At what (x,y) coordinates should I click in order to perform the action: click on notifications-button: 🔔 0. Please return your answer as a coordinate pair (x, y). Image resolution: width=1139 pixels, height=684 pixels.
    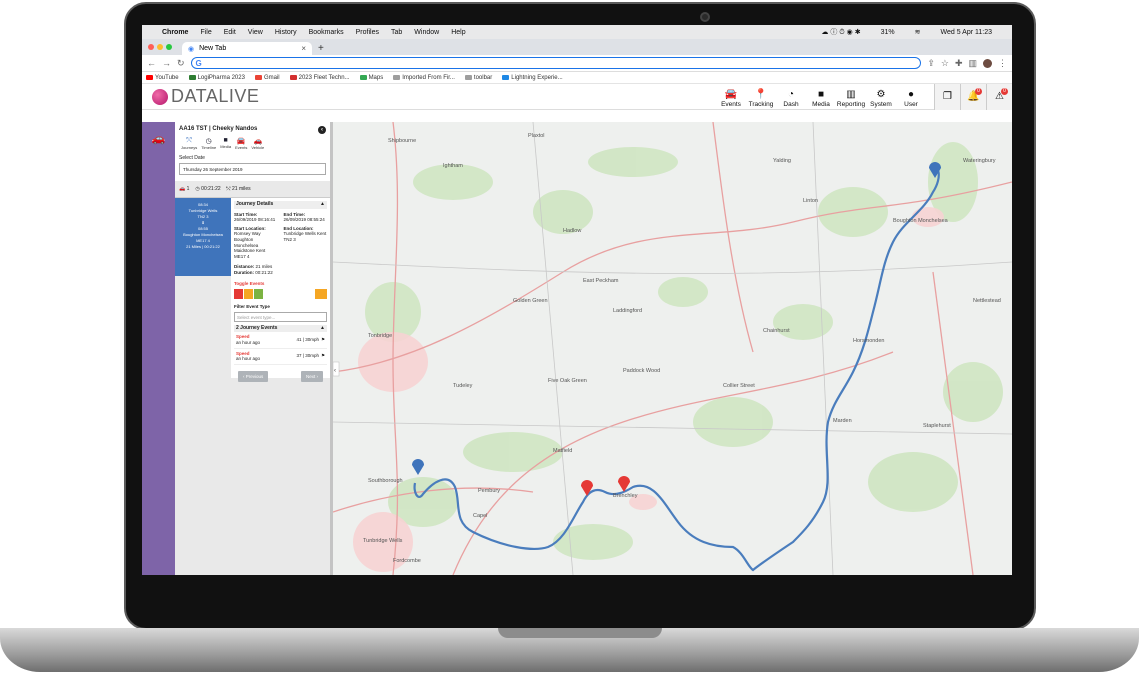
    Looking at the image, I should click on (973, 96).